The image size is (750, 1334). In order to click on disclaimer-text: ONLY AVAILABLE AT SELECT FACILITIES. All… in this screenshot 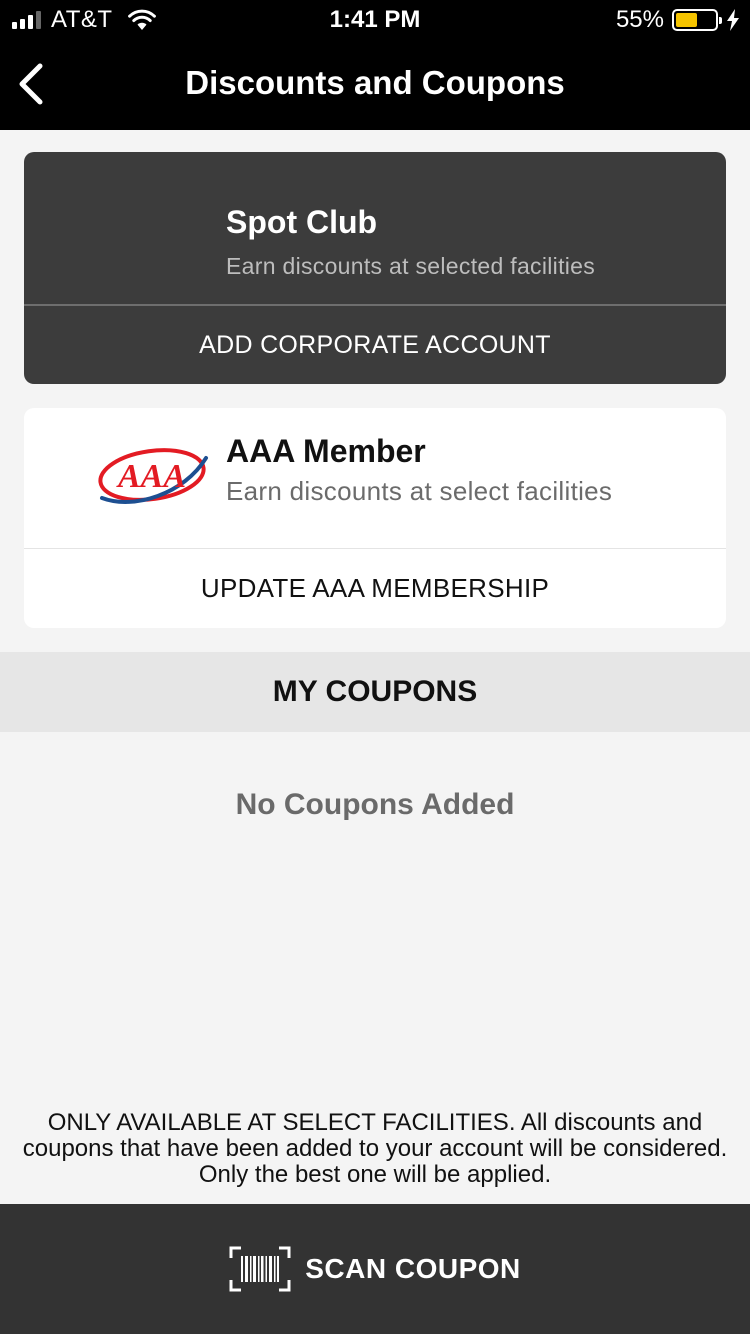, I will do `click(375, 1148)`.